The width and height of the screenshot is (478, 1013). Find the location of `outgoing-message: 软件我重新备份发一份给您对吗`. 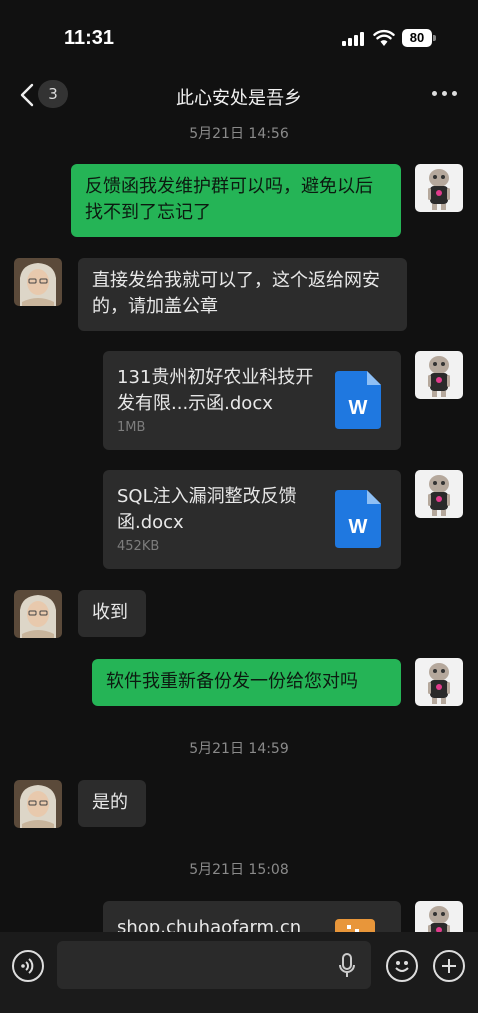

outgoing-message: 软件我重新备份发一份给您对吗 is located at coordinates (246, 682).